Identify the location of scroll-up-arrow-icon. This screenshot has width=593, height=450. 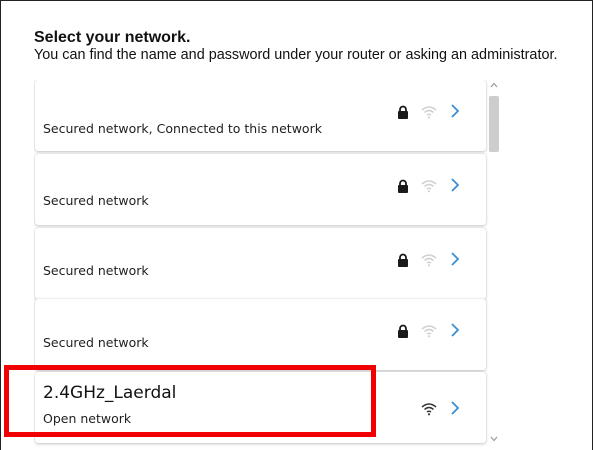
(494, 85).